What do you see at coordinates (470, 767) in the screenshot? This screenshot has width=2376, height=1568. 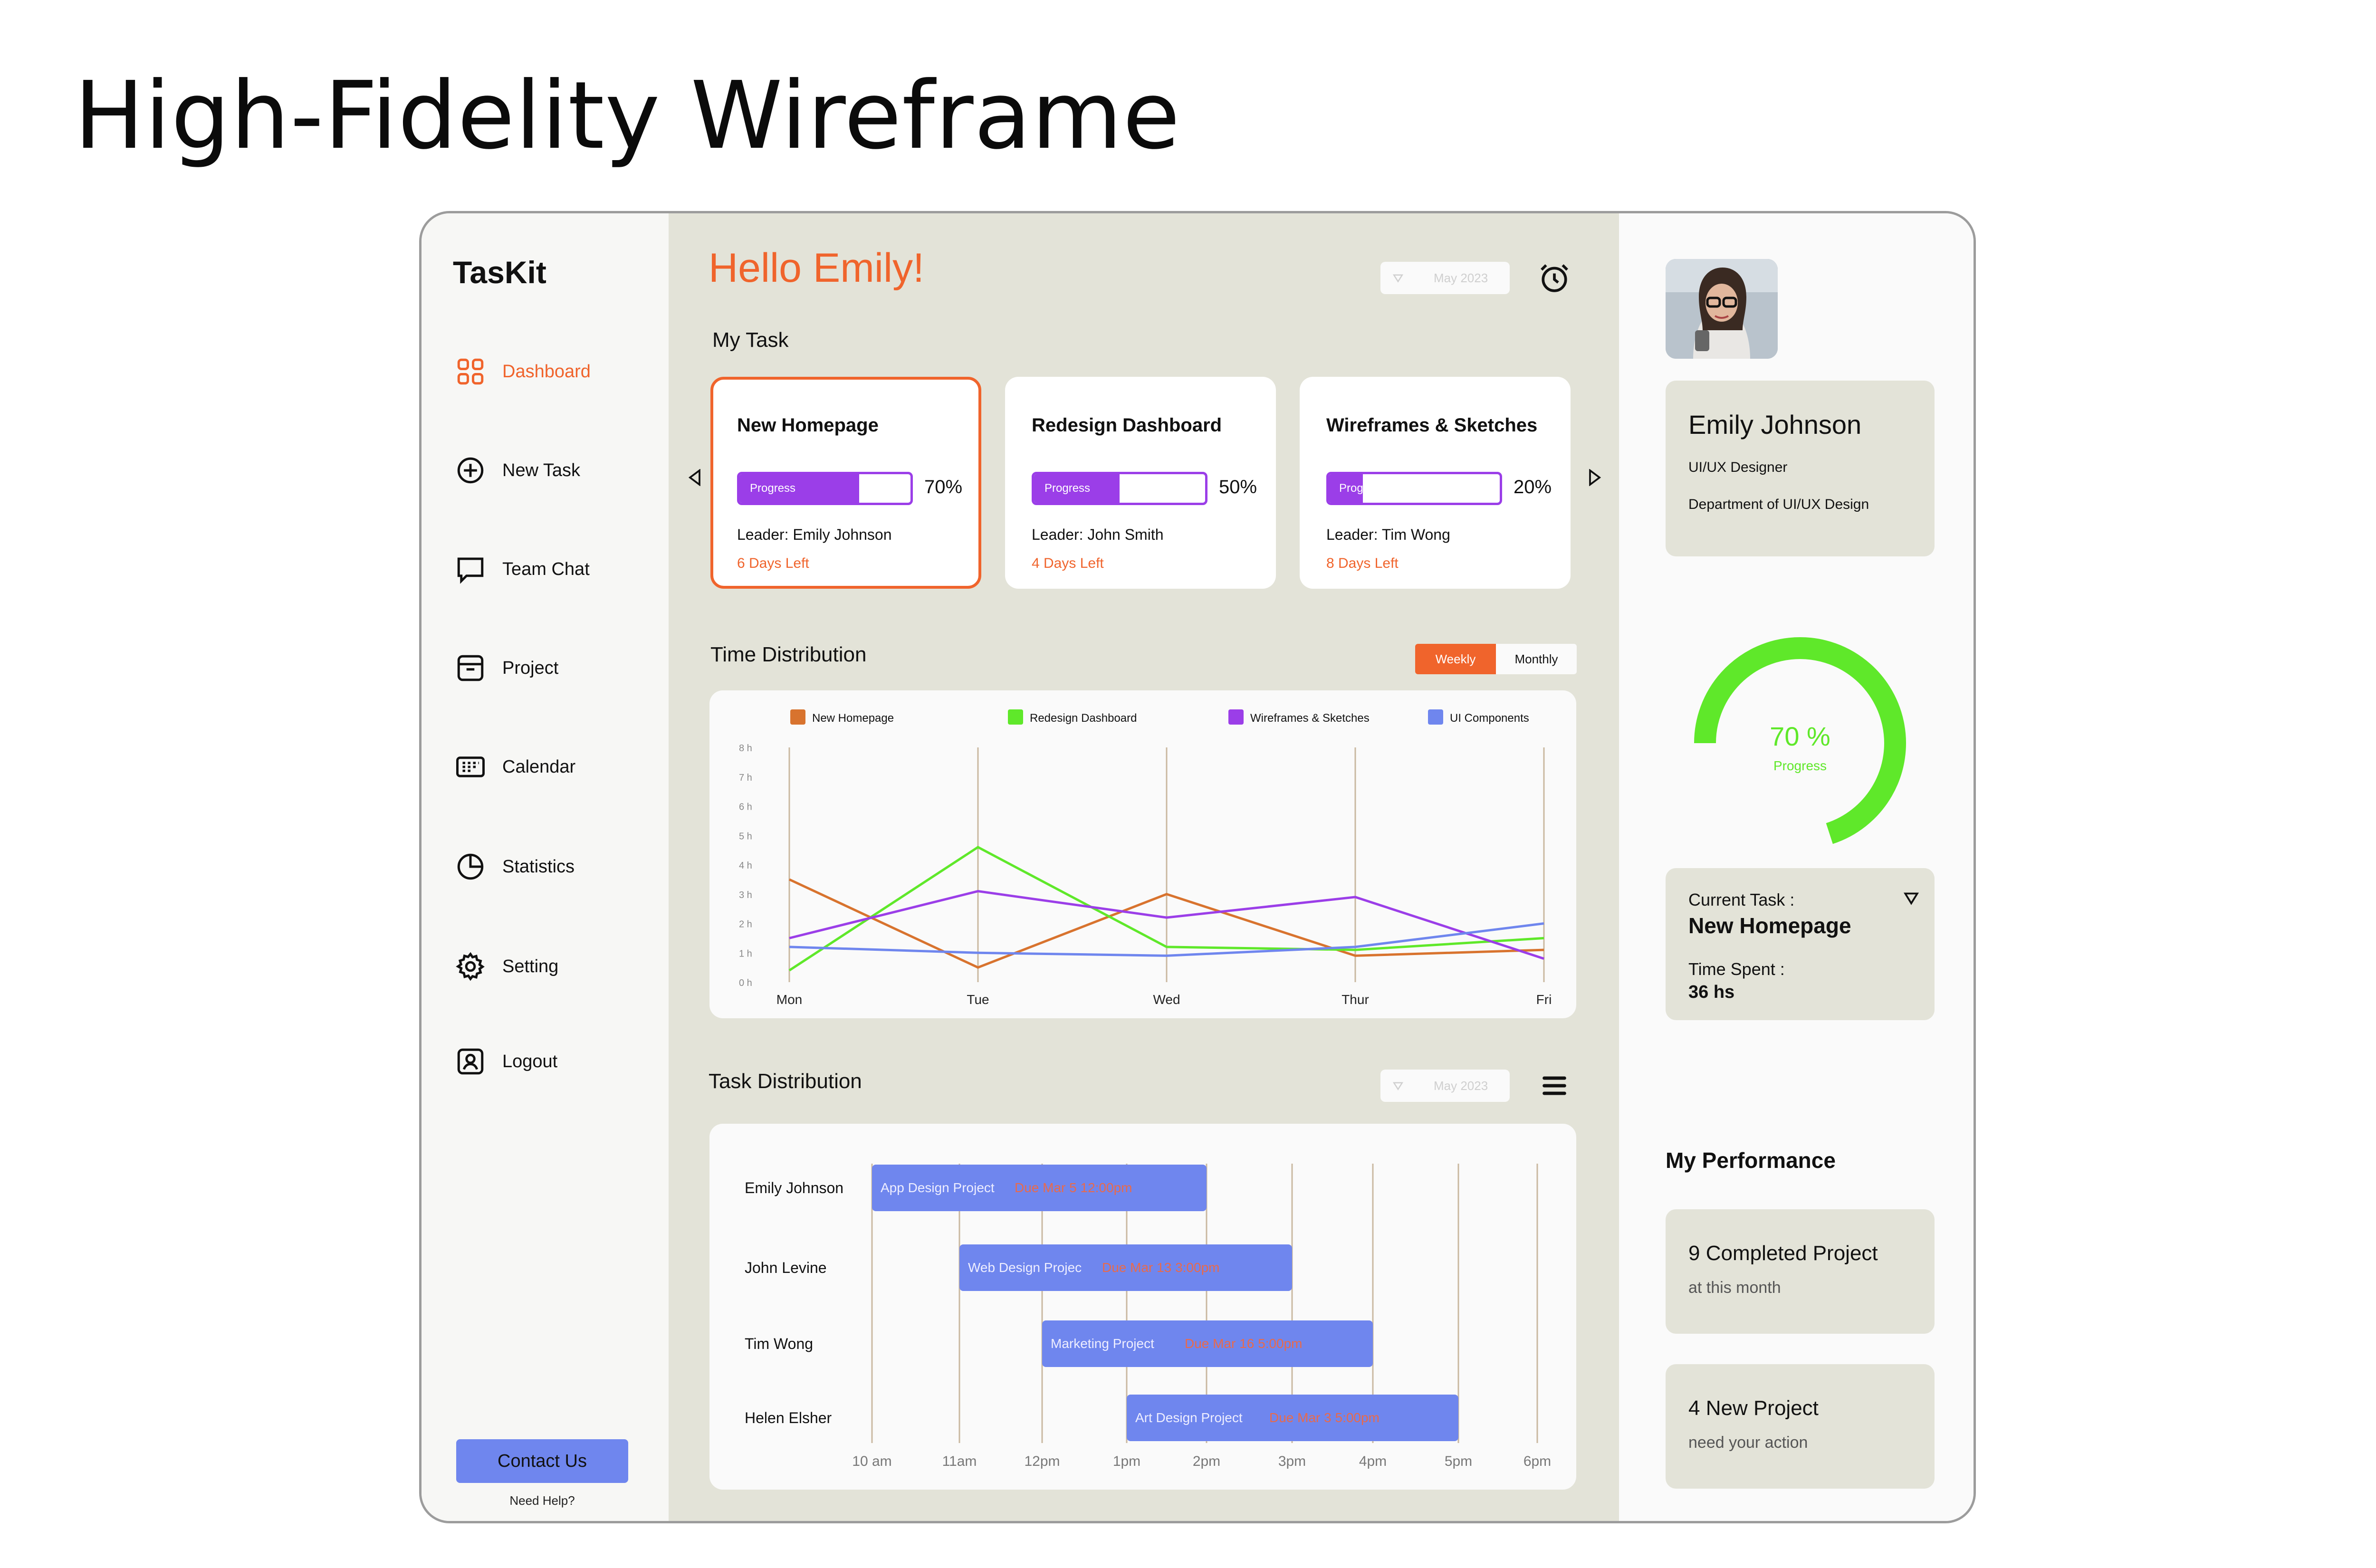 I see `calendar-icon` at bounding box center [470, 767].